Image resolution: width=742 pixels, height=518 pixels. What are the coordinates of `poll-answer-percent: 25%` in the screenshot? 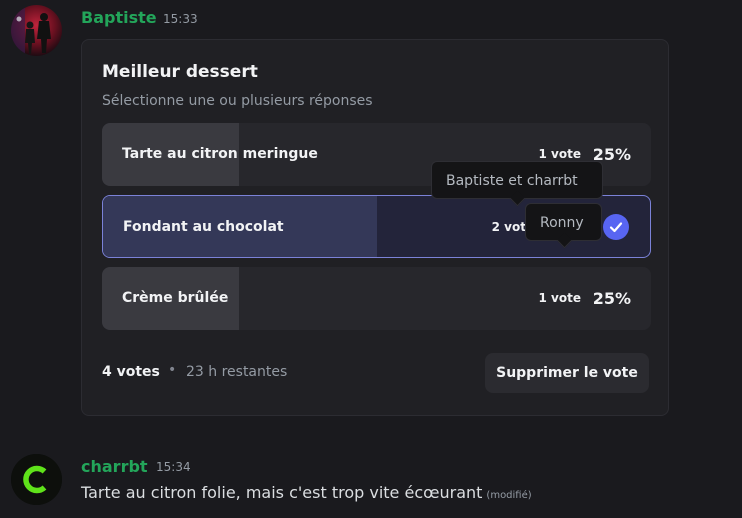 It's located at (611, 298).